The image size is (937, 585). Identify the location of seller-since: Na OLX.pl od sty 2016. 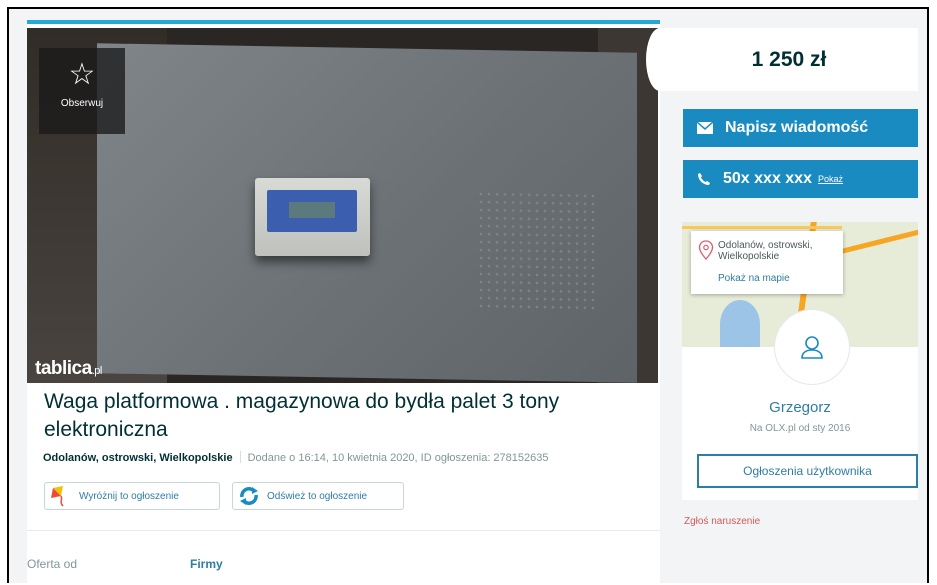
(800, 428).